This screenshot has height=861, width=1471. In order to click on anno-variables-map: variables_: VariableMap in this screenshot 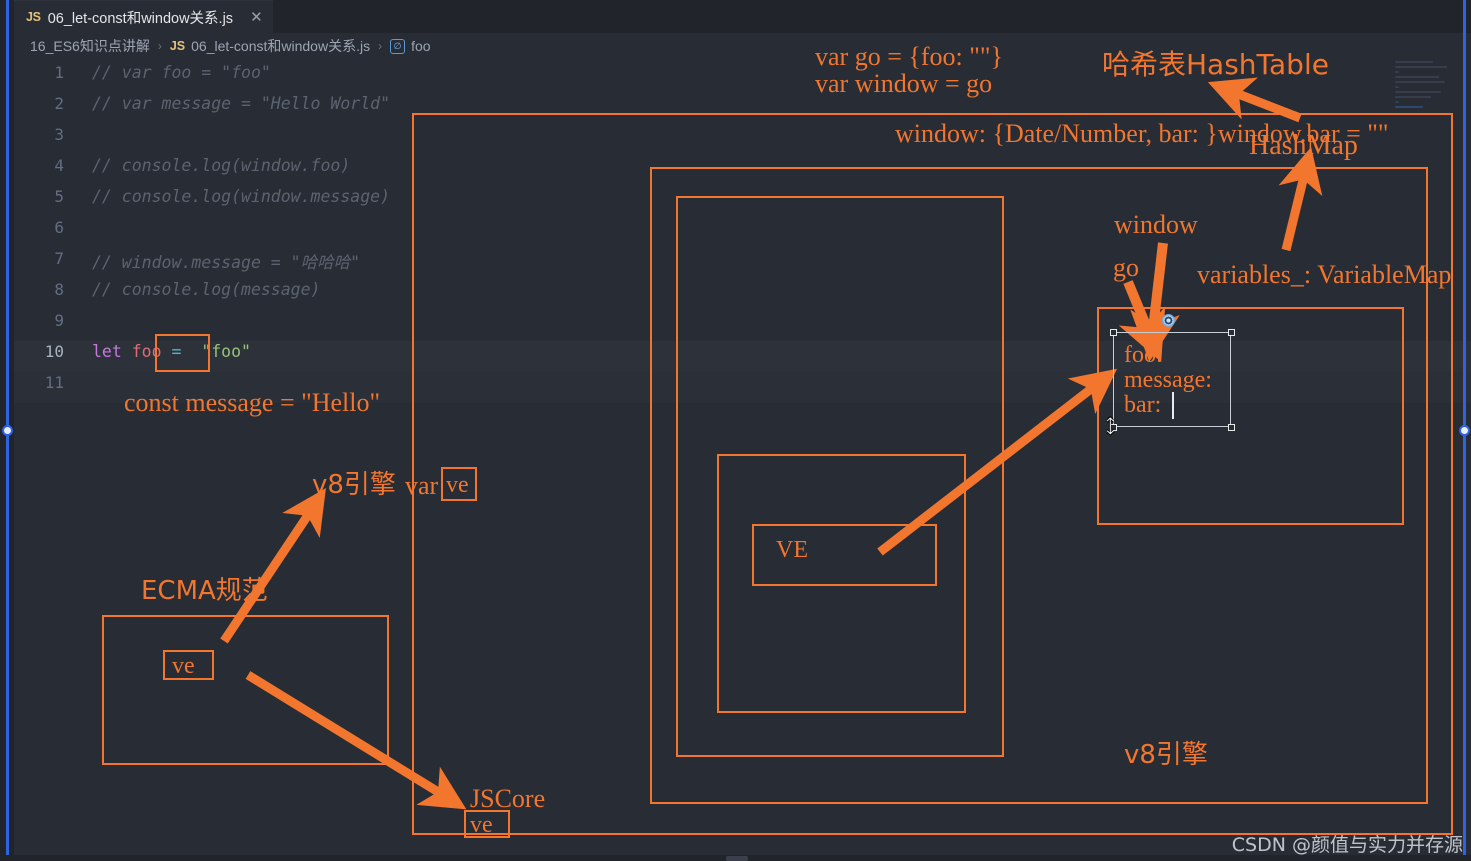, I will do `click(1324, 274)`.